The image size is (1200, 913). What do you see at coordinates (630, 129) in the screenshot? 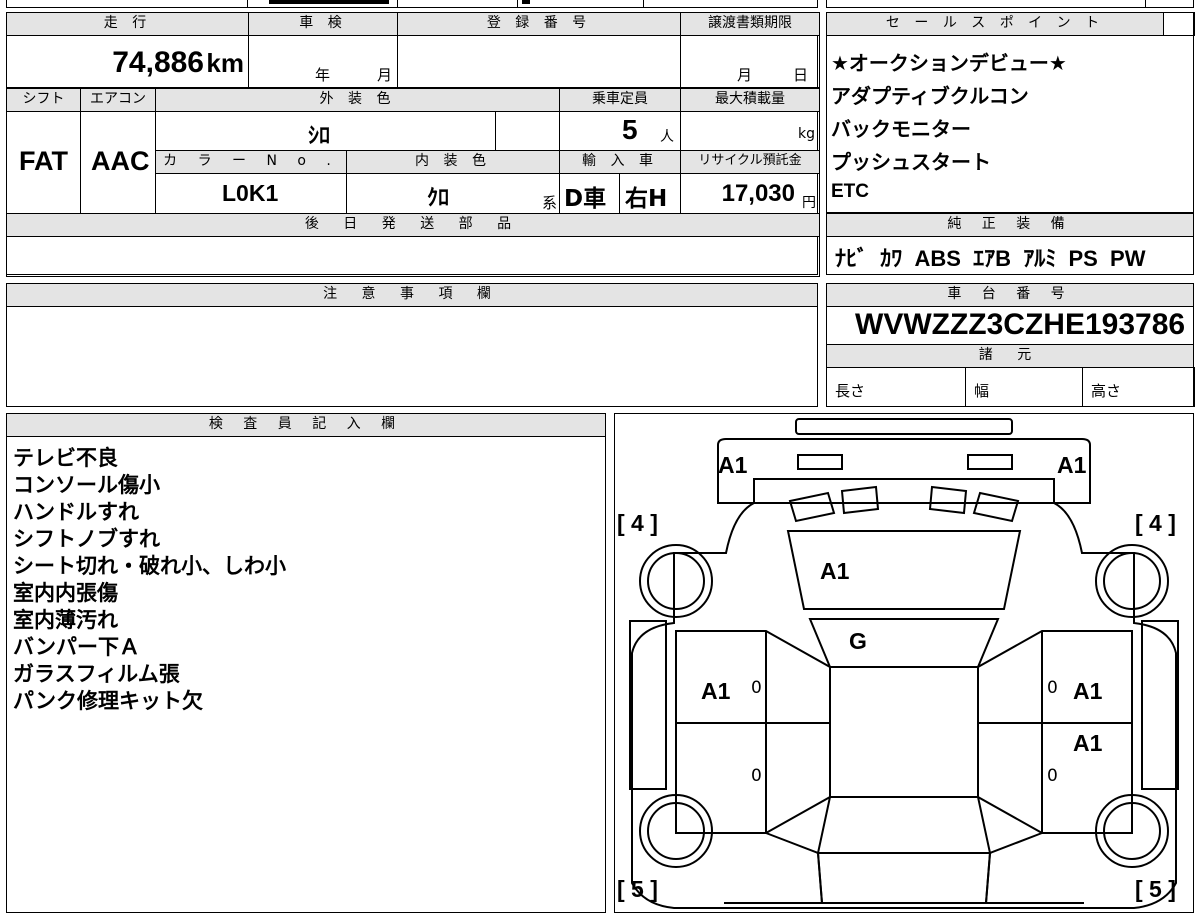
I see `capacity-value: 5` at bounding box center [630, 129].